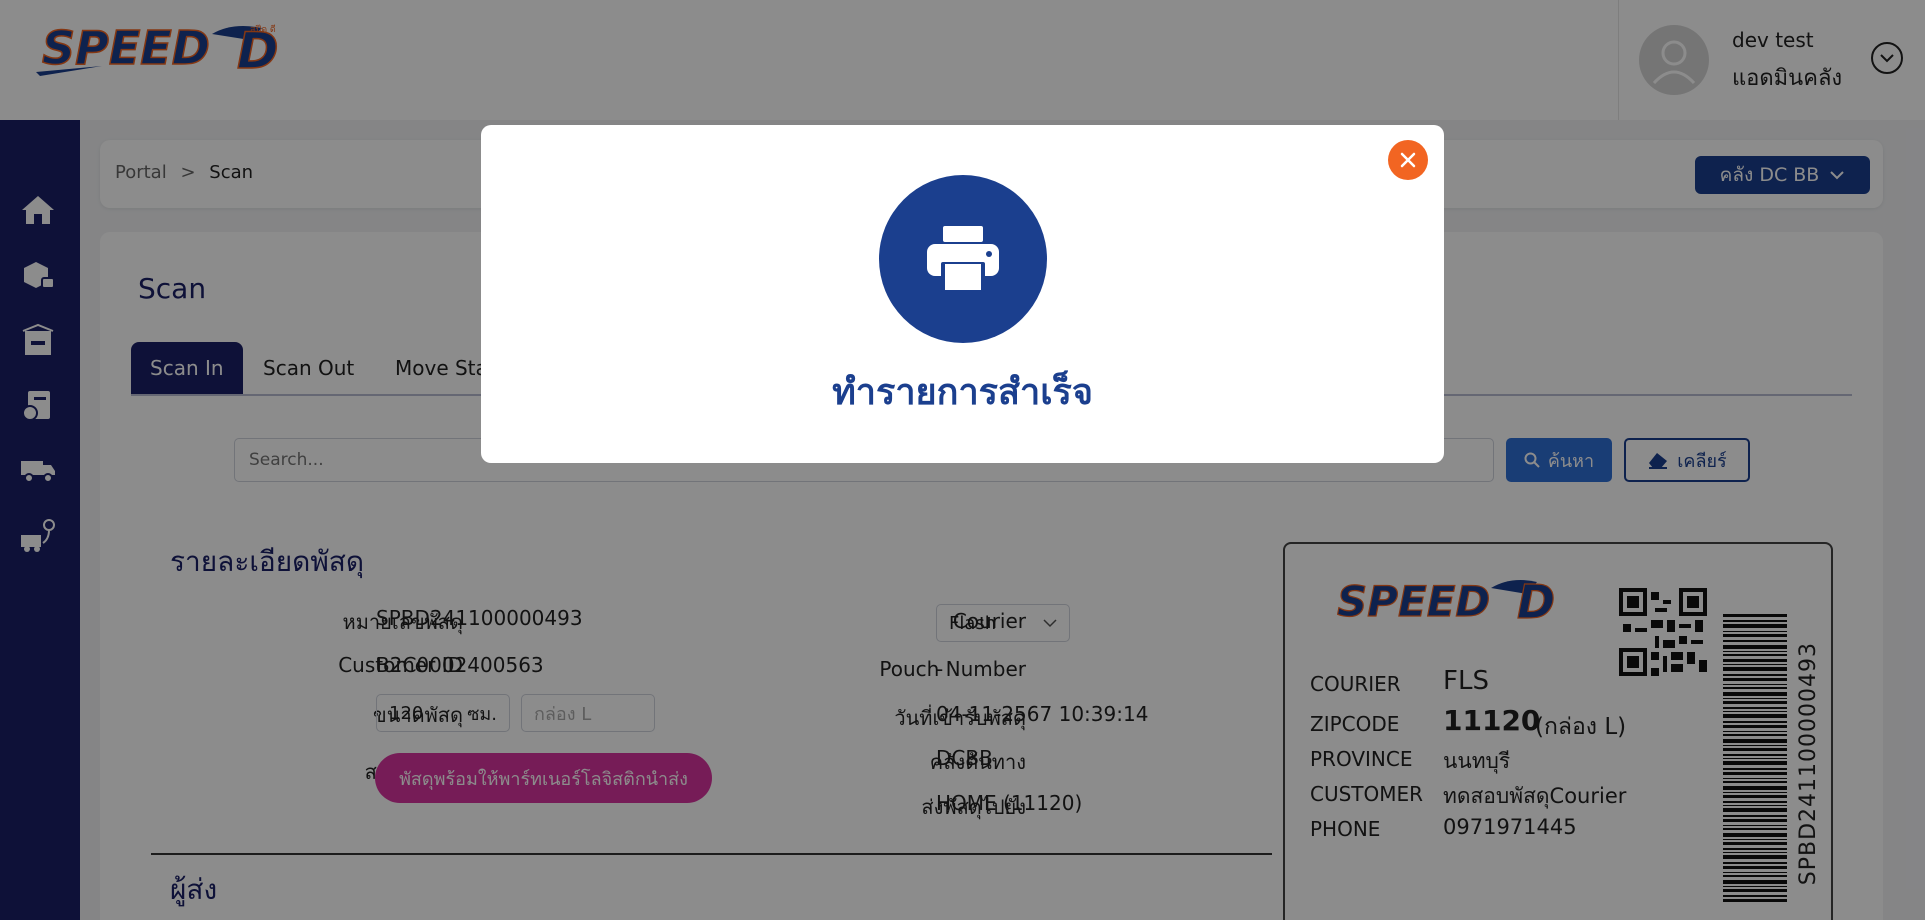 This screenshot has width=1925, height=920. I want to click on printer-icon, so click(963, 259).